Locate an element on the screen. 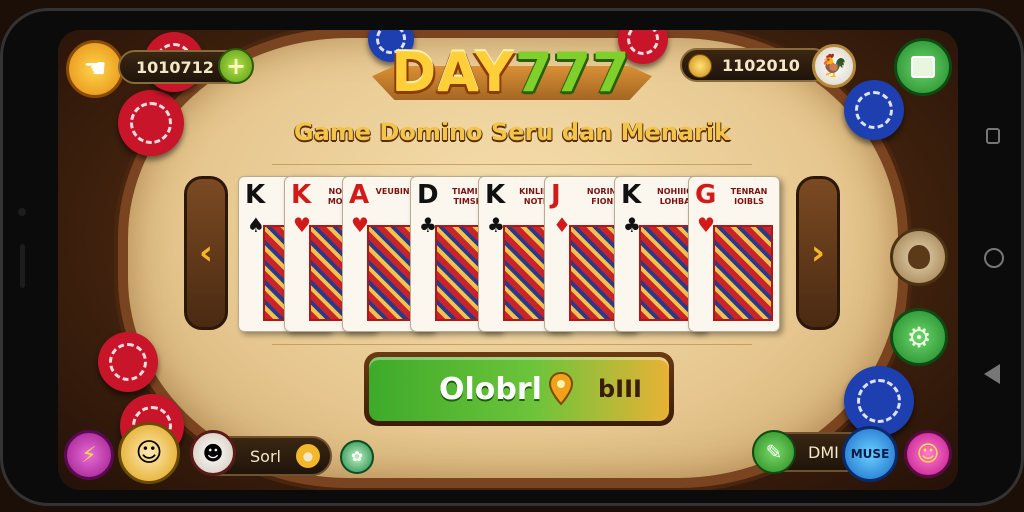 The image size is (1024, 512). location-pin-icon is located at coordinates (560, 389).